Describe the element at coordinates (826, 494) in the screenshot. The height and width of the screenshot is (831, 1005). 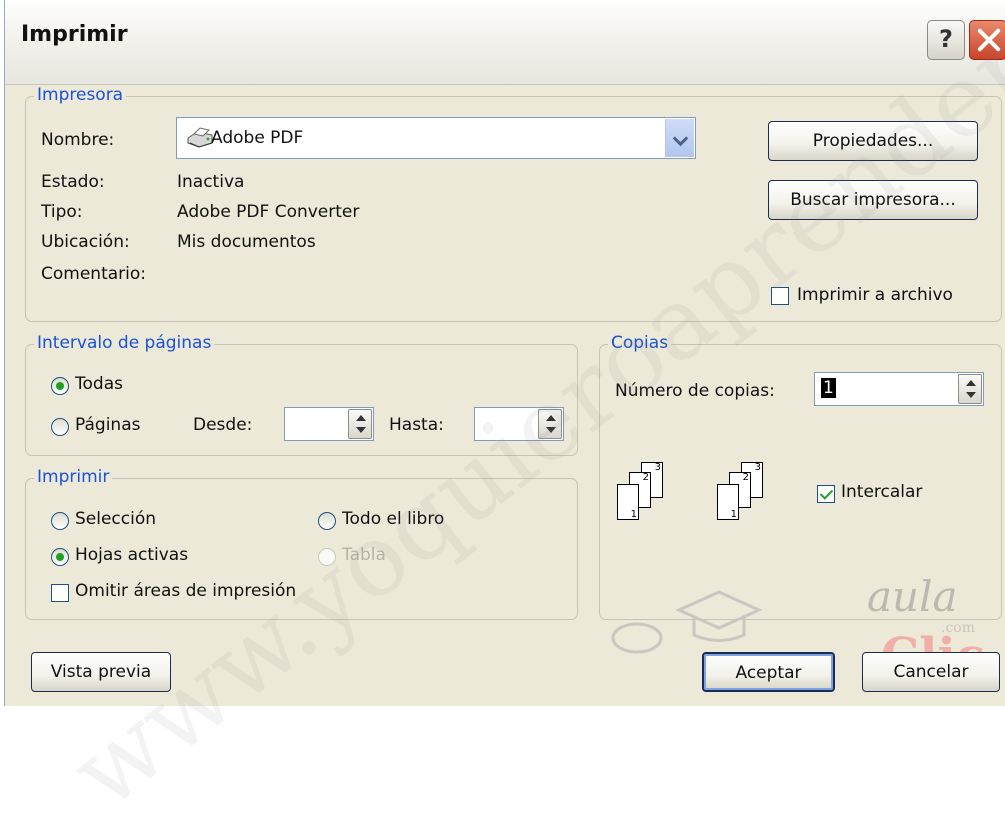
I see `collate-checkbox` at that location.